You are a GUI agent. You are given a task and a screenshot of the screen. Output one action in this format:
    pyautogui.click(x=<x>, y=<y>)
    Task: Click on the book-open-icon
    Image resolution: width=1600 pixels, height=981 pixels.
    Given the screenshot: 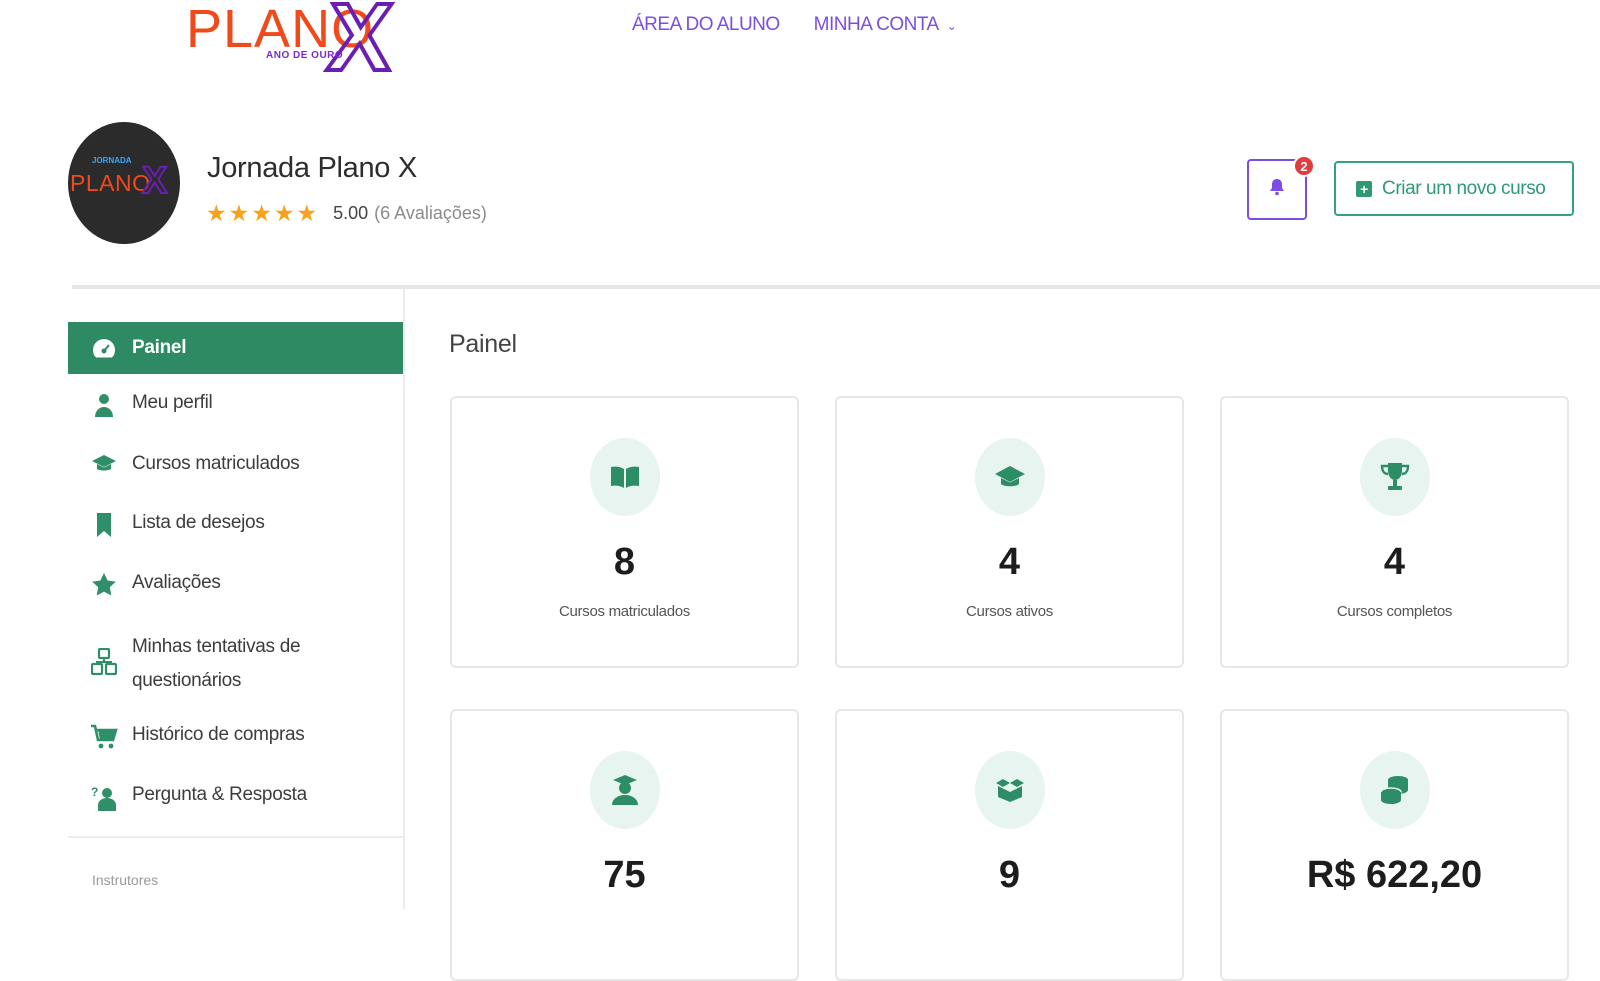 What is the action you would take?
    pyautogui.click(x=624, y=477)
    